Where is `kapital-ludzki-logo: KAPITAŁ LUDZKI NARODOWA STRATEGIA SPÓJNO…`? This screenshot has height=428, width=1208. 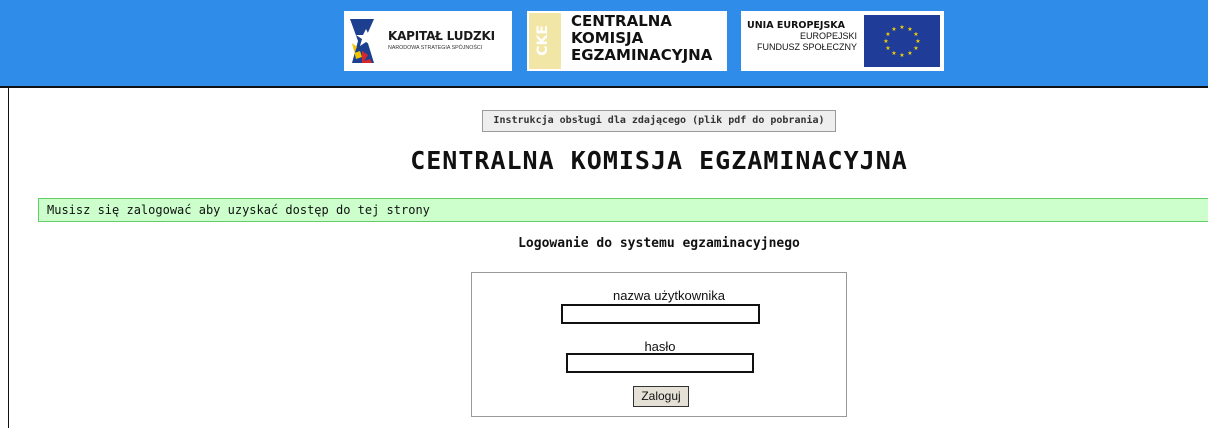
kapital-ludzki-logo: KAPITAŁ LUDZKI NARODOWA STRATEGIA SPÓJNO… is located at coordinates (428, 41).